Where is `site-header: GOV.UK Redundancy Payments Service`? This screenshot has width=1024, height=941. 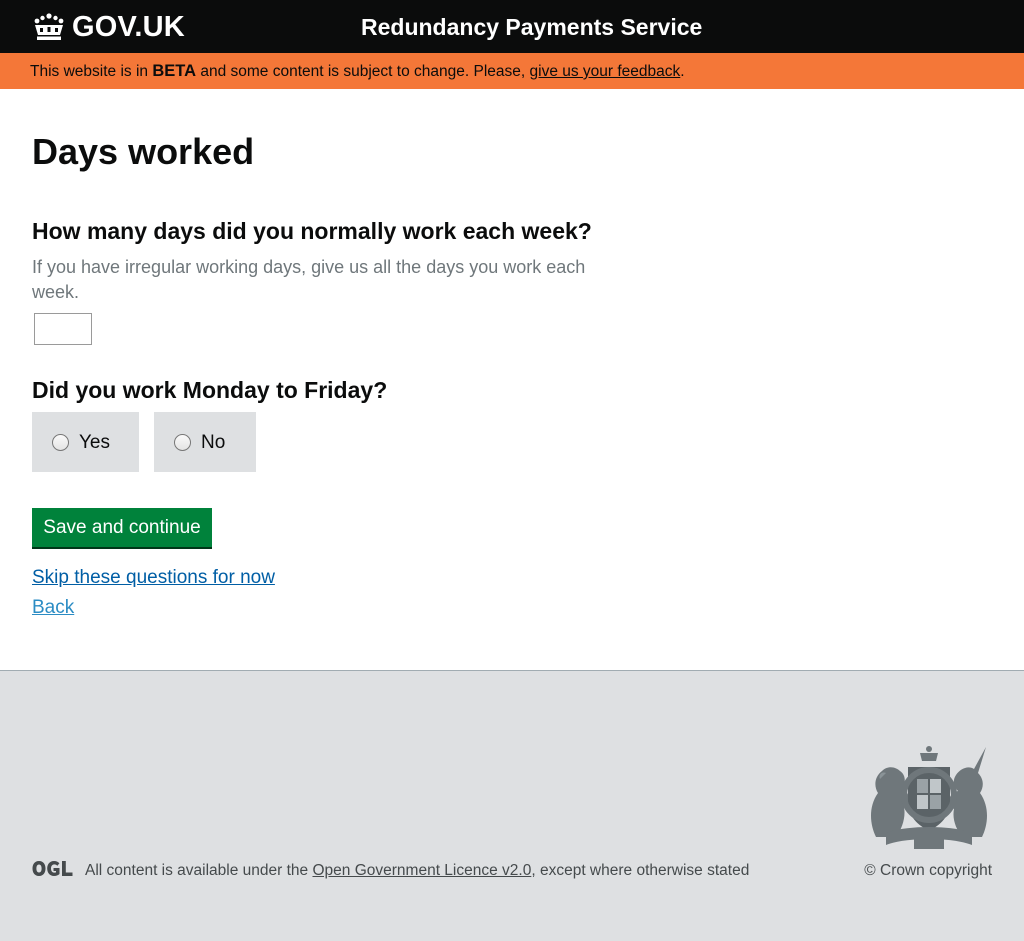
site-header: GOV.UK Redundancy Payments Service is located at coordinates (512, 26).